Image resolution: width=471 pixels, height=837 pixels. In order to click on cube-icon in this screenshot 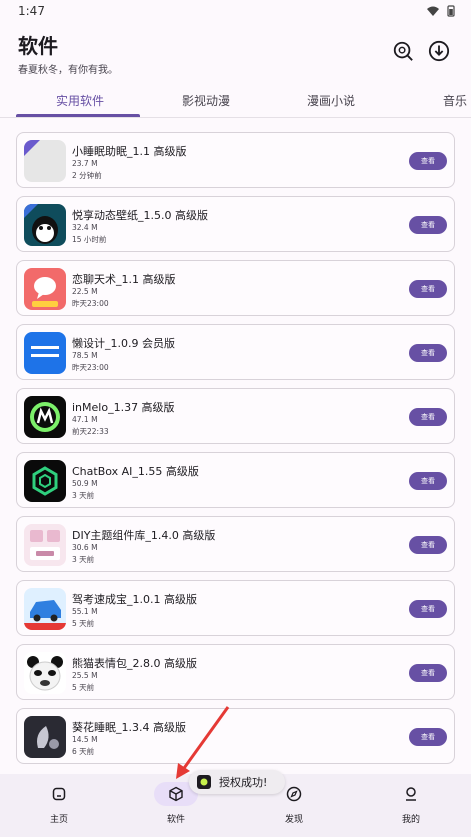, I will do `click(176, 794)`.